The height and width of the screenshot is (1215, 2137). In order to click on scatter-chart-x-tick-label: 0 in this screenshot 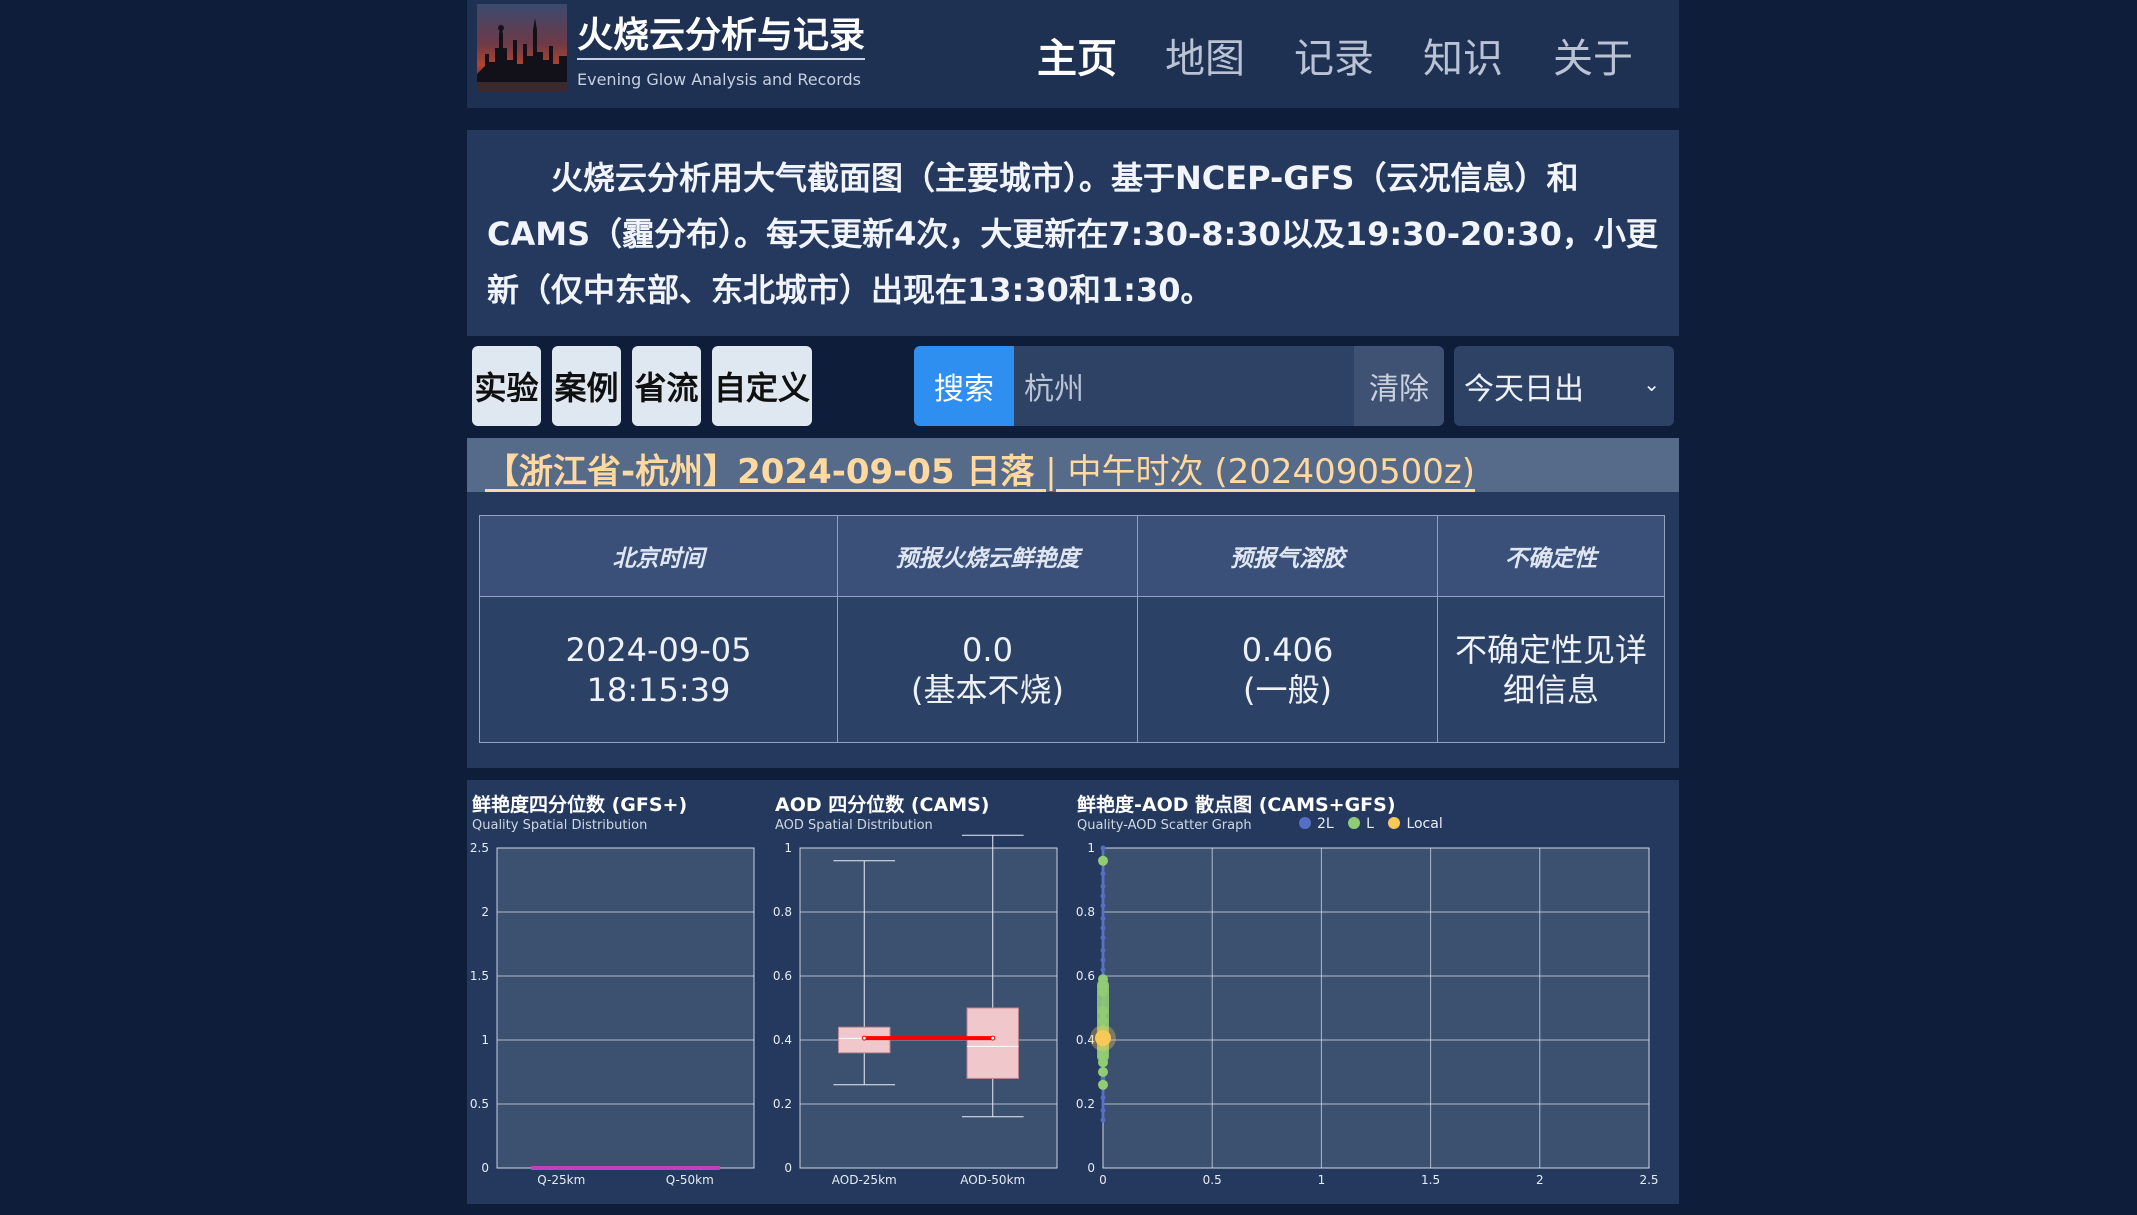, I will do `click(1103, 1180)`.